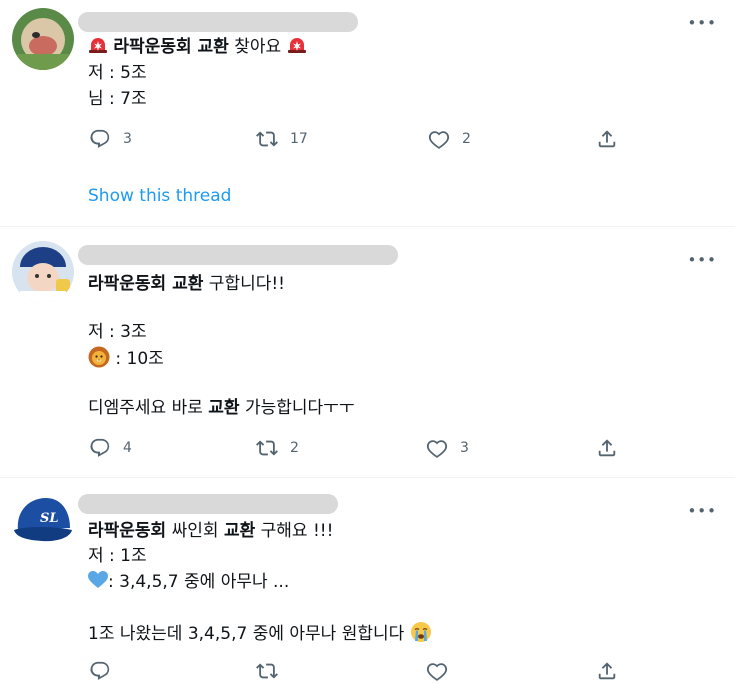  I want to click on retweet-button: 2, so click(277, 448).